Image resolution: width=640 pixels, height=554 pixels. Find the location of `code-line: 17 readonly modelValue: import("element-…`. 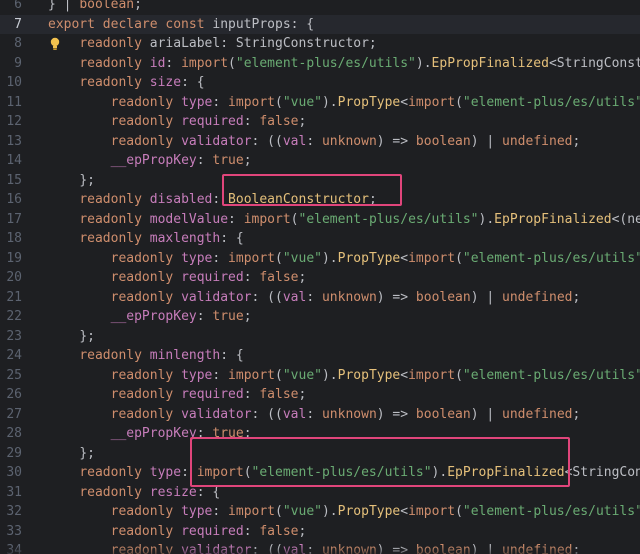

code-line: 17 readonly modelValue: import("element-… is located at coordinates (320, 220).